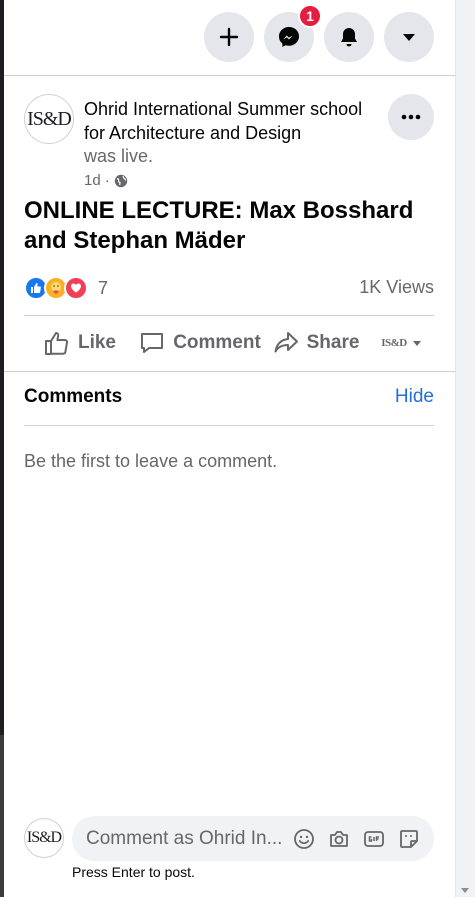 The image size is (475, 897). What do you see at coordinates (186, 838) in the screenshot?
I see `comment-input` at bounding box center [186, 838].